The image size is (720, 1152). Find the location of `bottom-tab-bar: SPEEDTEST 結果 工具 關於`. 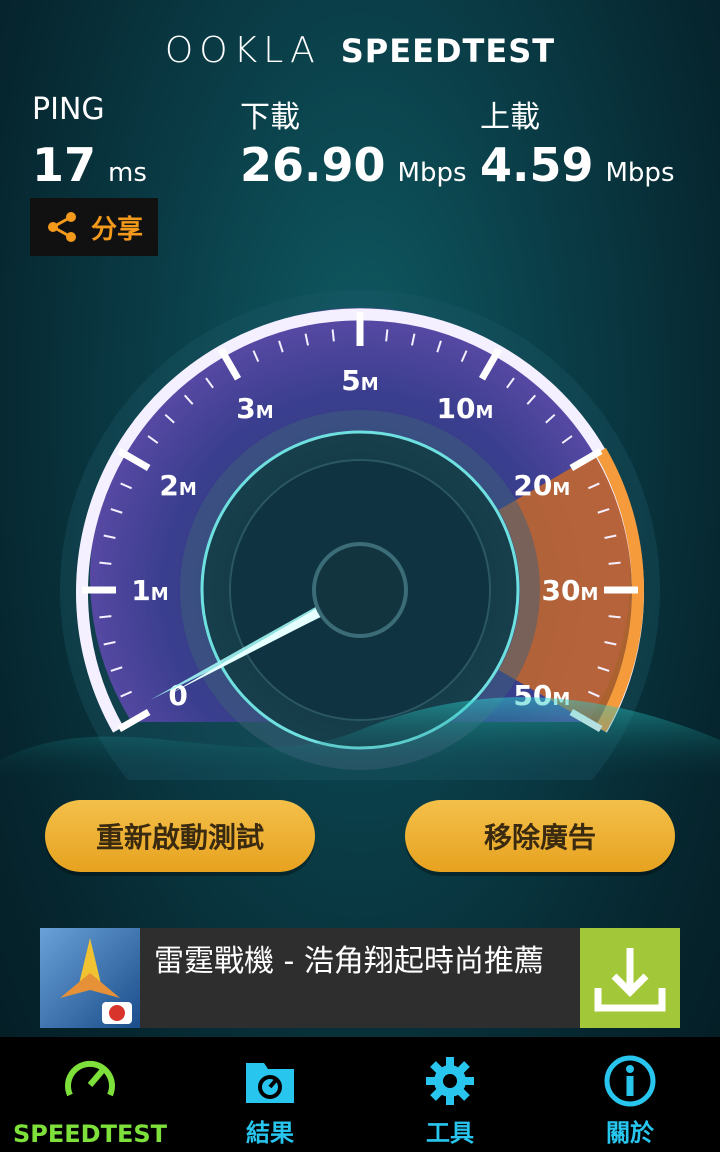

bottom-tab-bar: SPEEDTEST 結果 工具 關於 is located at coordinates (360, 1094).